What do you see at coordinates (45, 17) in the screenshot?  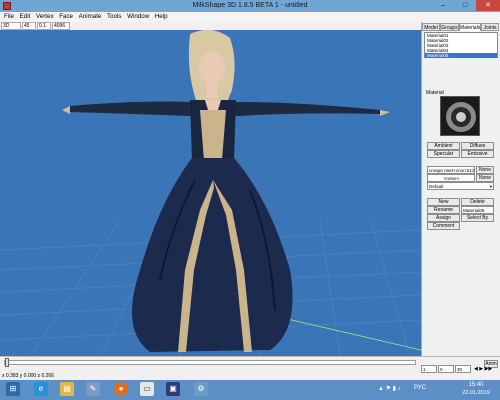 I see `menu-vertex: Vertex` at bounding box center [45, 17].